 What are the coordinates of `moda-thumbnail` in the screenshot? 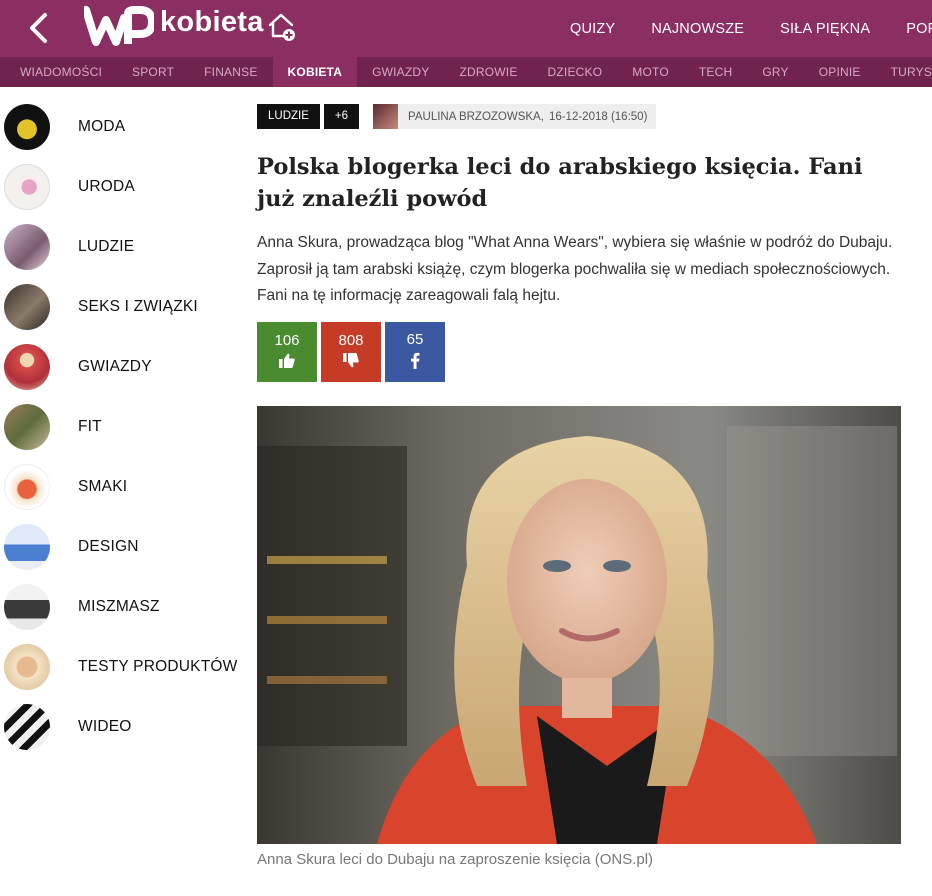 It's located at (27, 127).